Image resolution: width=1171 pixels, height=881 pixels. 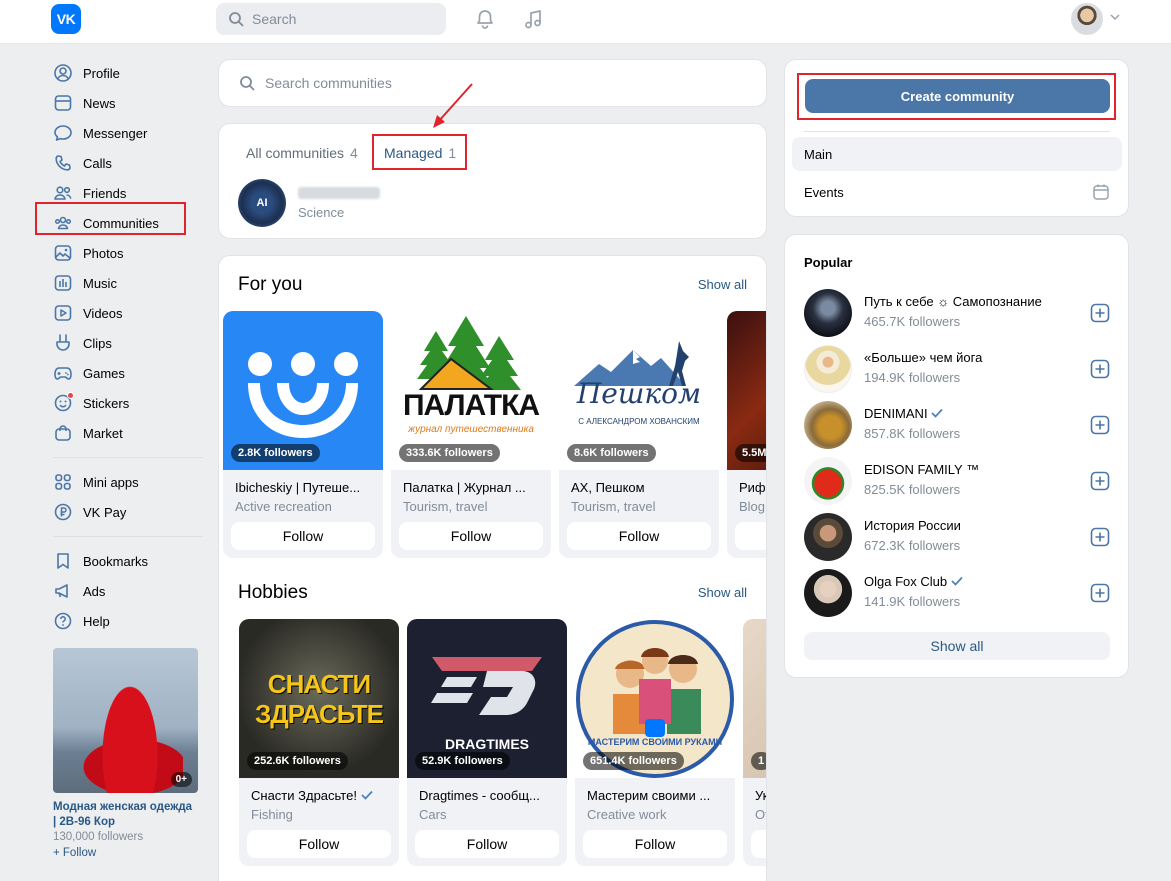 I want to click on for-you-show-all-link: Show all, so click(x=722, y=284).